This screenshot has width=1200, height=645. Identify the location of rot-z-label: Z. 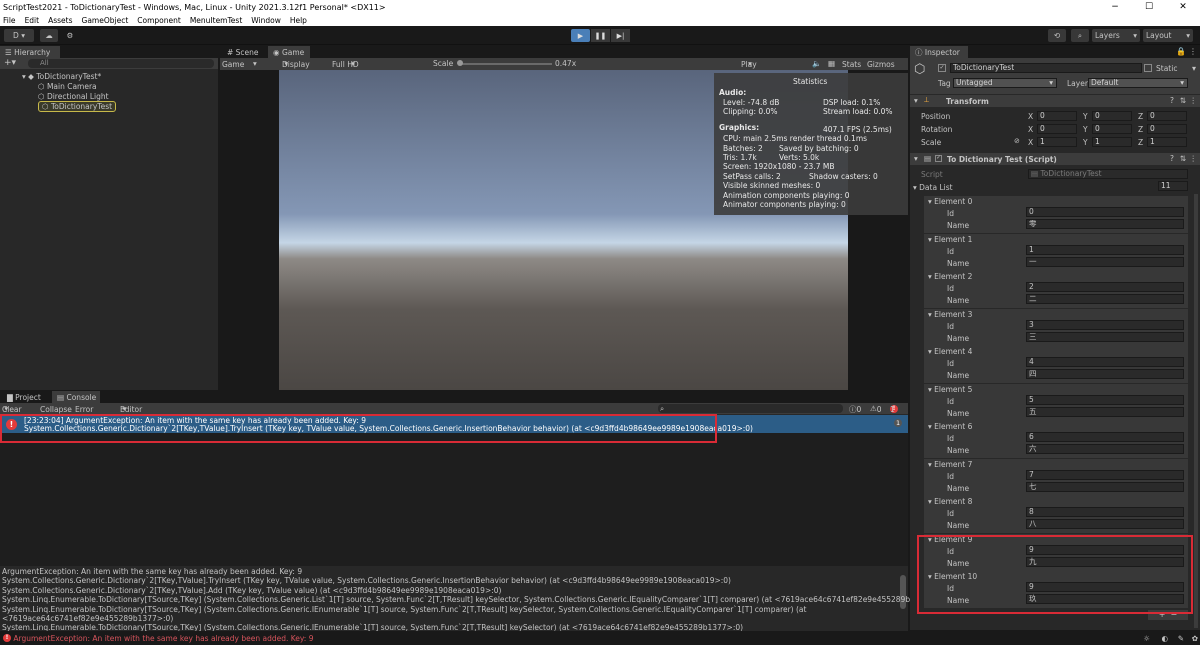
(1140, 129).